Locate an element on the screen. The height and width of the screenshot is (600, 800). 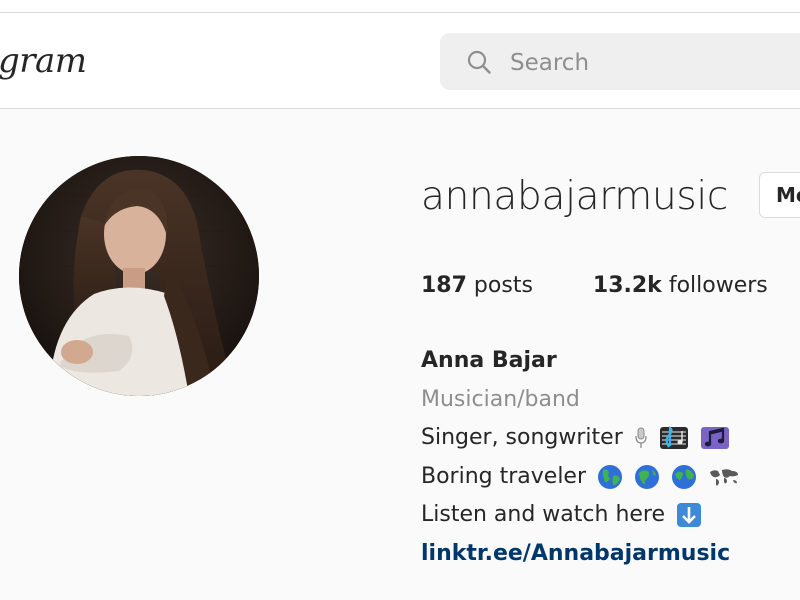
bio-full-name: Anna Bajar is located at coordinates (489, 360).